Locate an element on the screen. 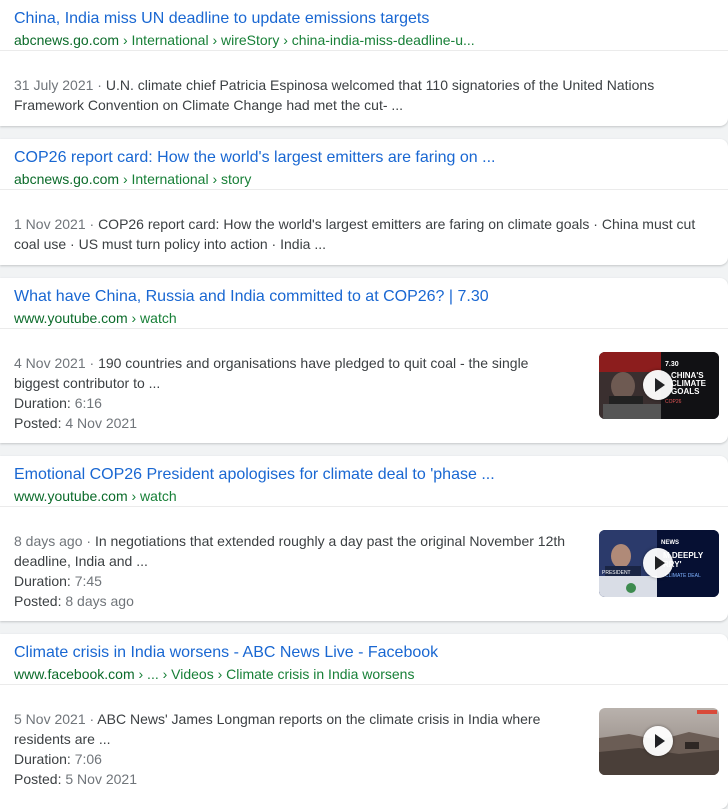 Image resolution: width=728 pixels, height=809 pixels. result-path: › International › story is located at coordinates (185, 179).